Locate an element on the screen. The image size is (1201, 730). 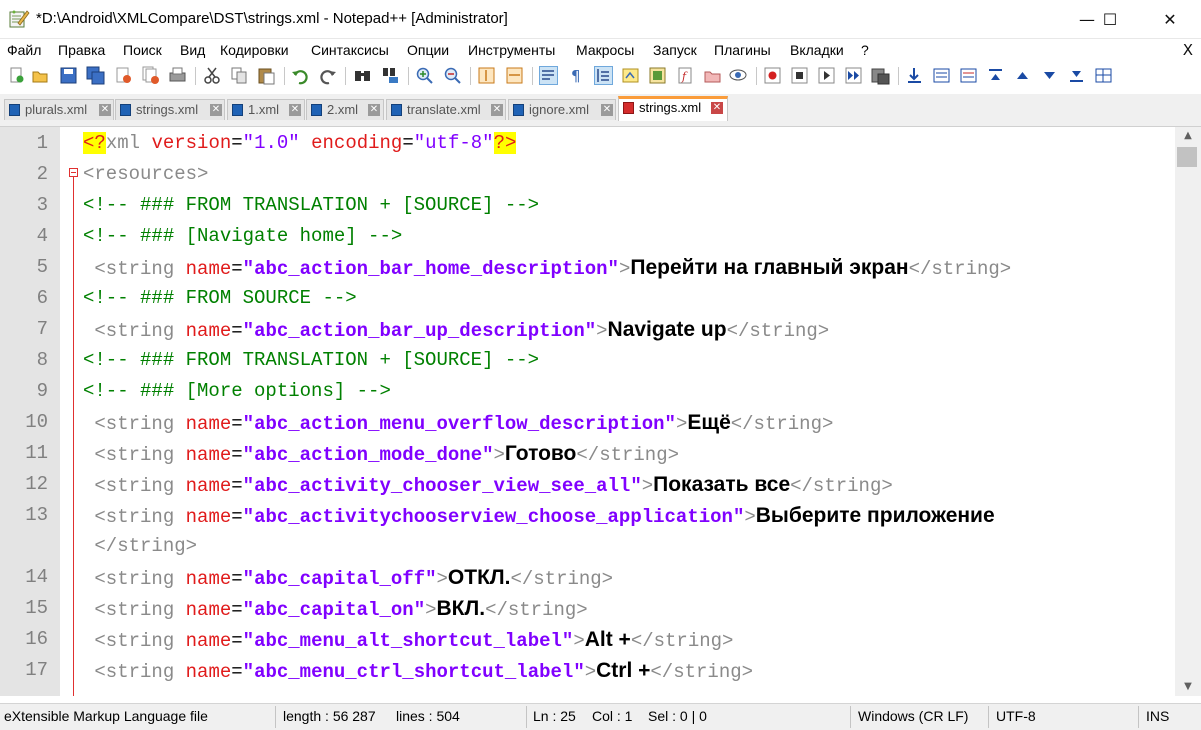
save-macro-icon is located at coordinates (880, 75).